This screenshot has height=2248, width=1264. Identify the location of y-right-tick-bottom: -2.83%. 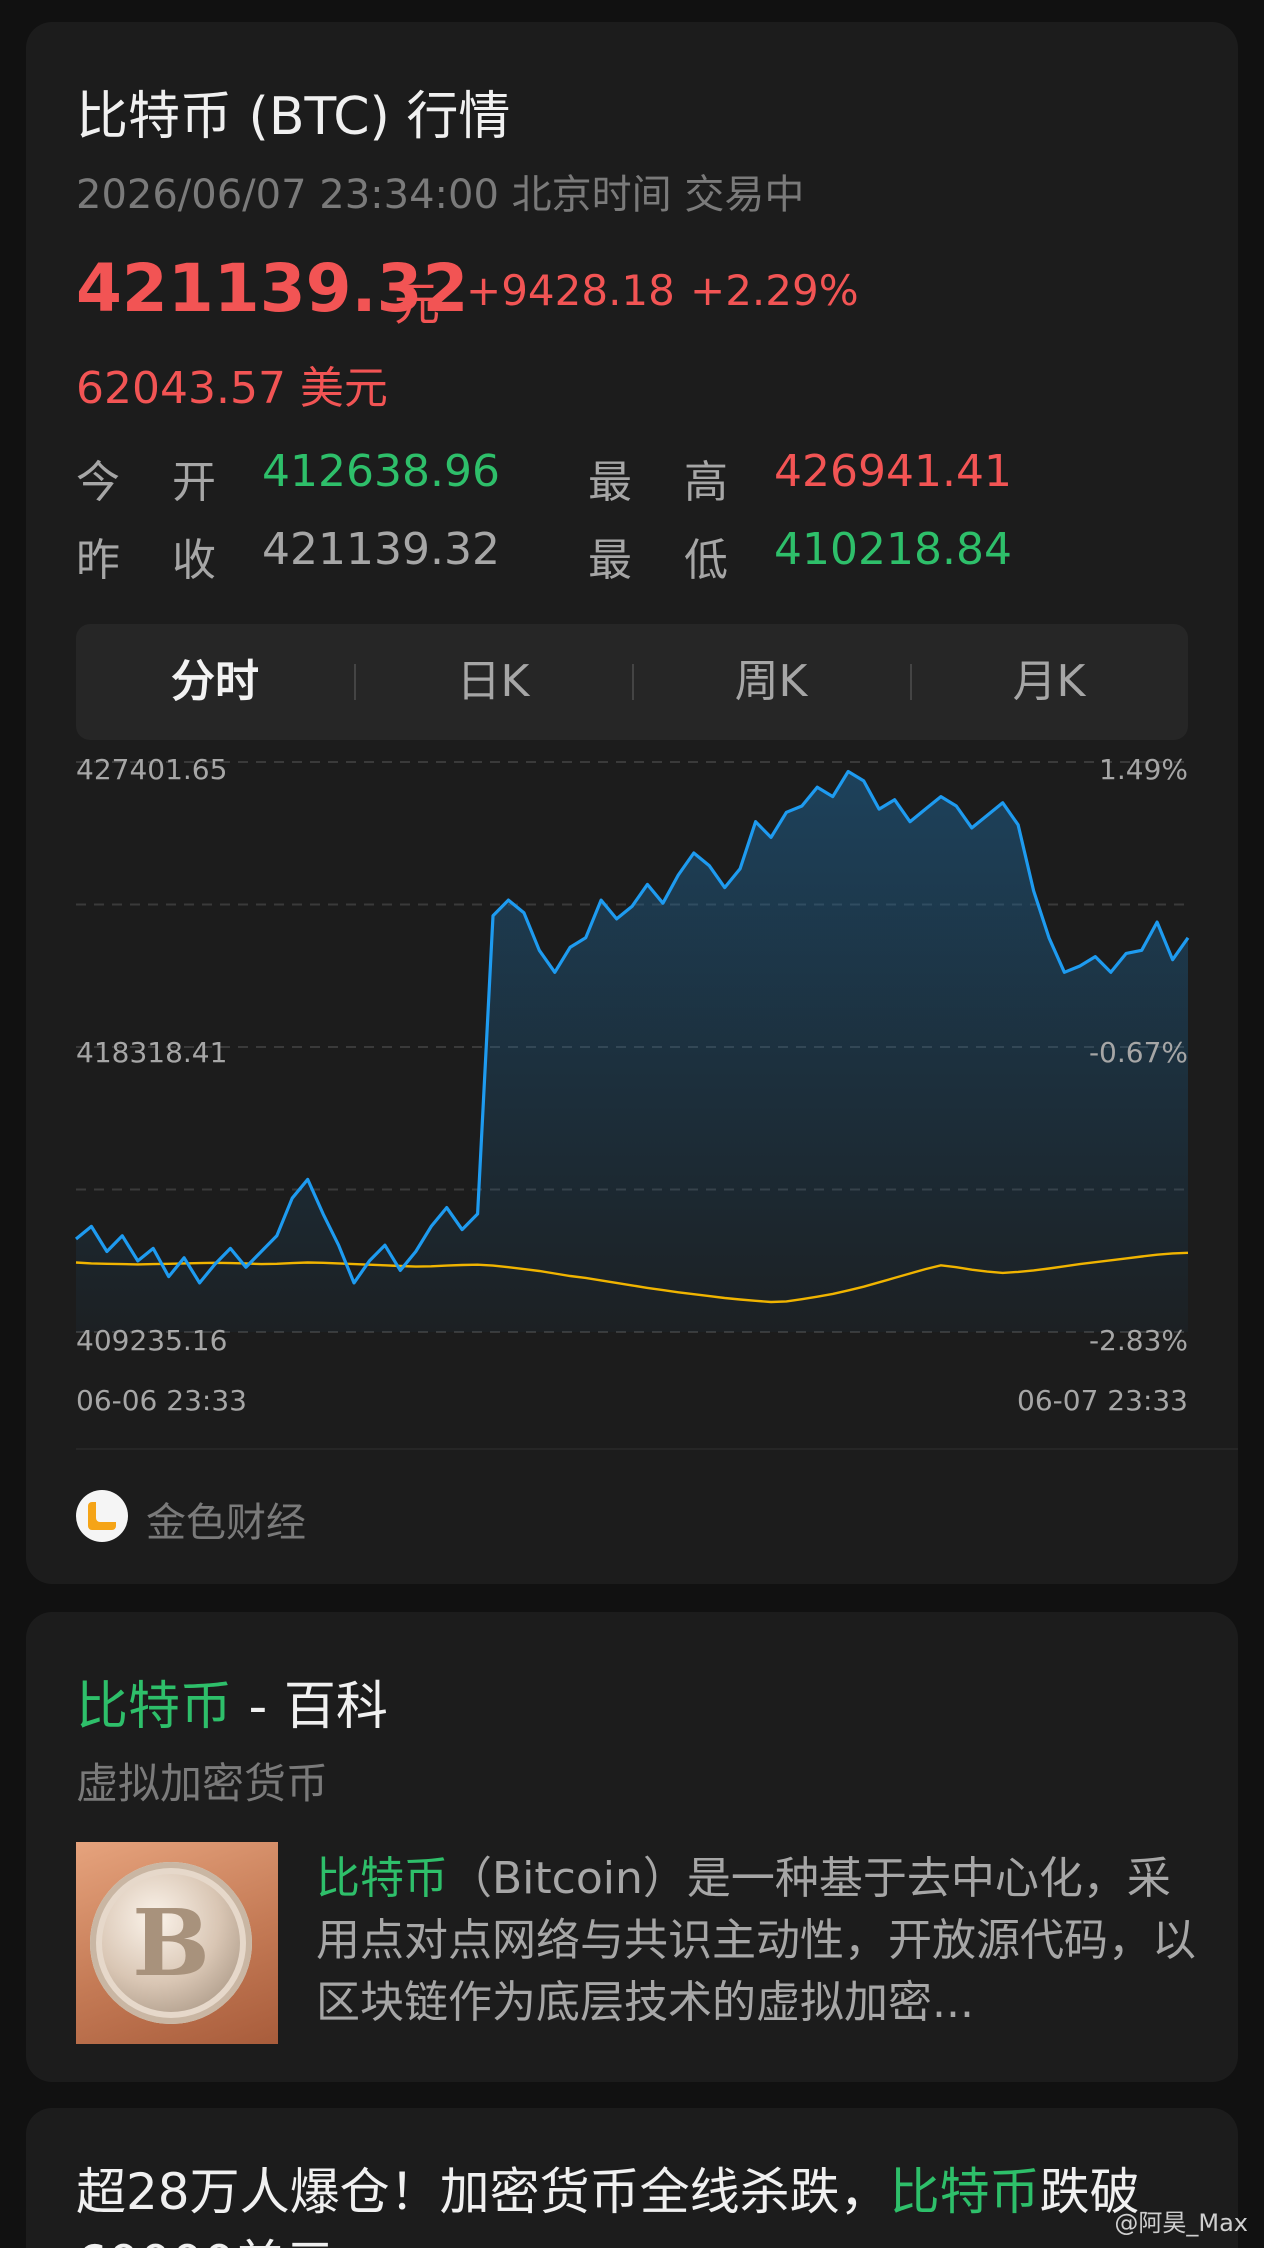
(1138, 1340).